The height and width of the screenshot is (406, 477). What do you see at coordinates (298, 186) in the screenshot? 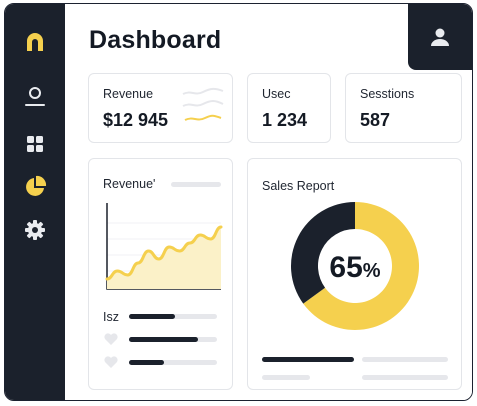
I see `sales-report-title: Sales Report` at bounding box center [298, 186].